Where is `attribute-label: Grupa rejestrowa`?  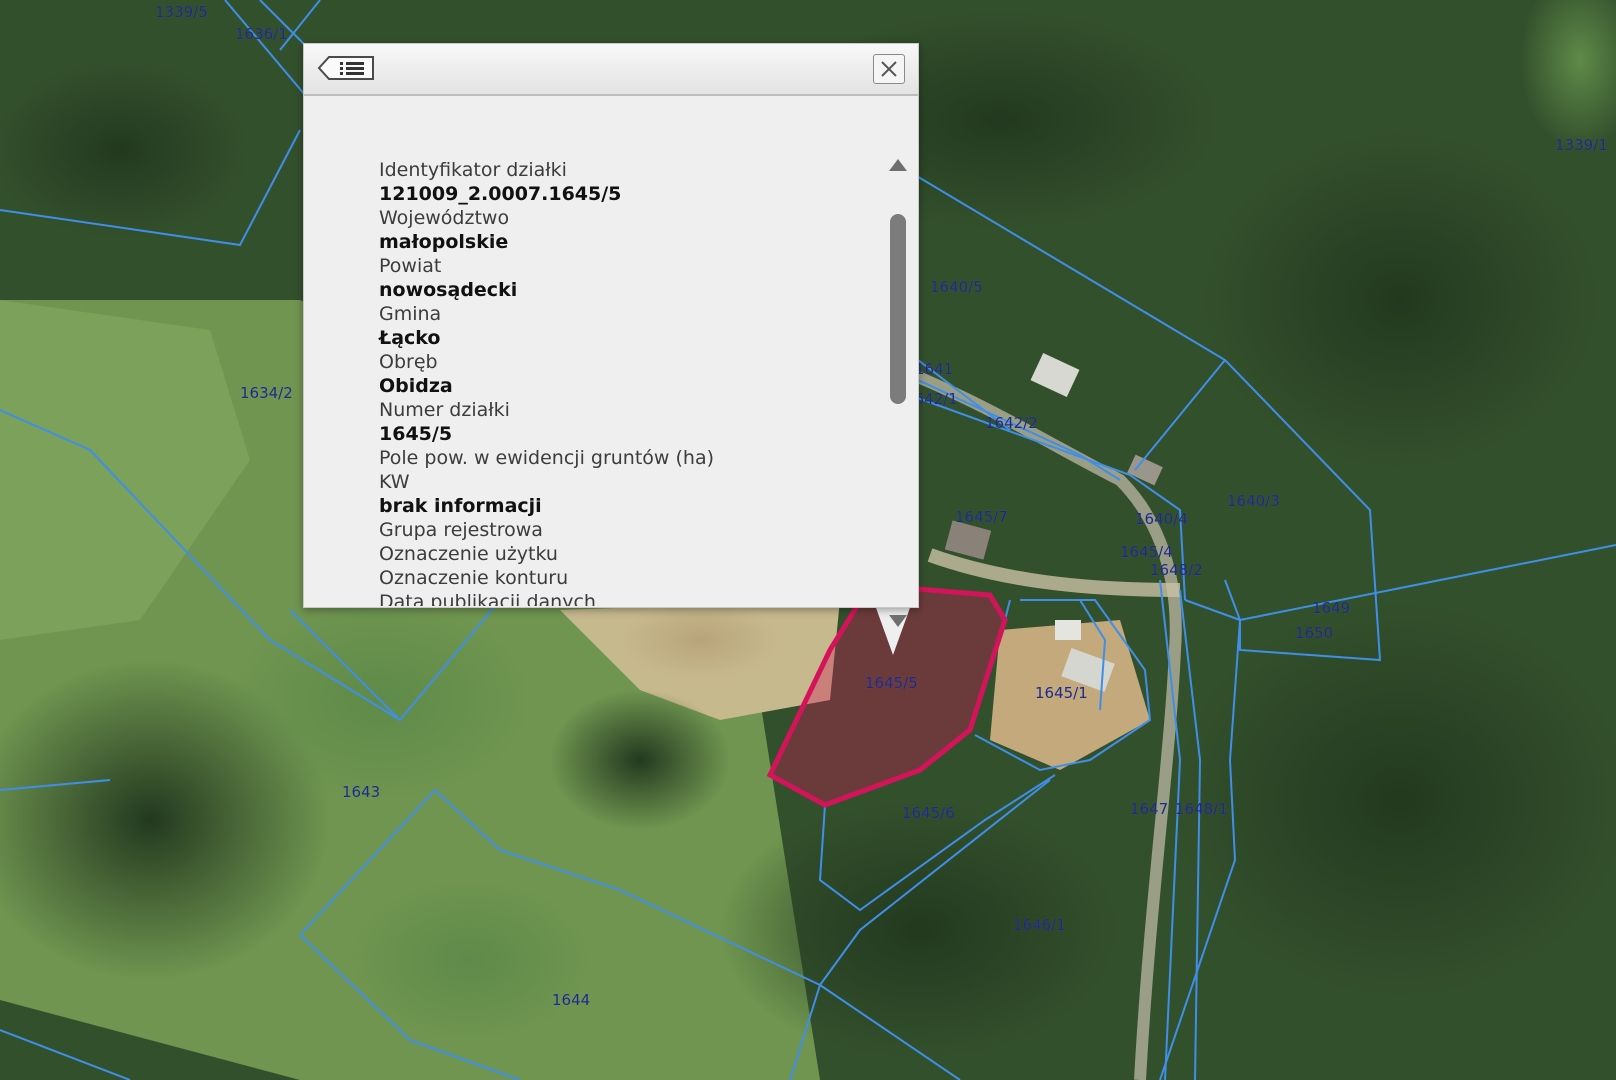 attribute-label: Grupa rejestrowa is located at coordinates (461, 530).